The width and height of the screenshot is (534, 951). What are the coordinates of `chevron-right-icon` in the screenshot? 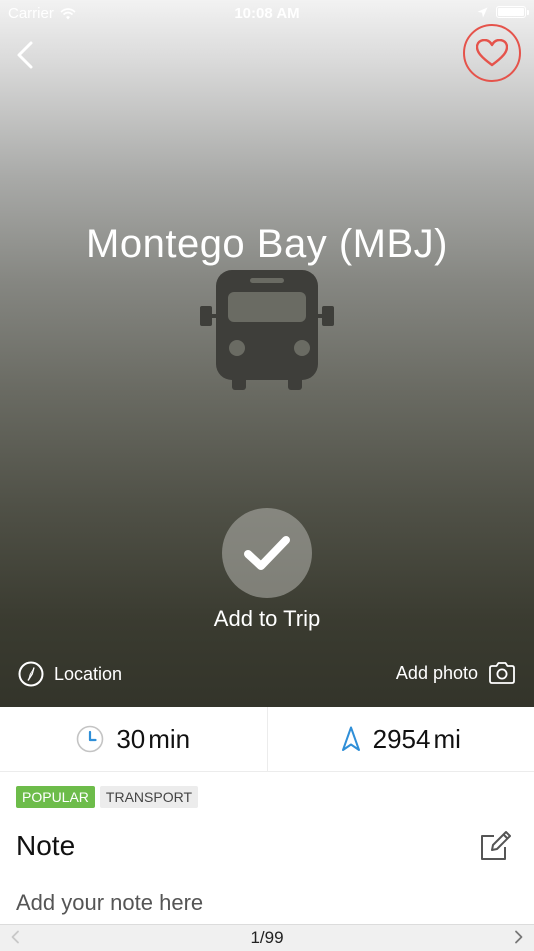 It's located at (519, 937).